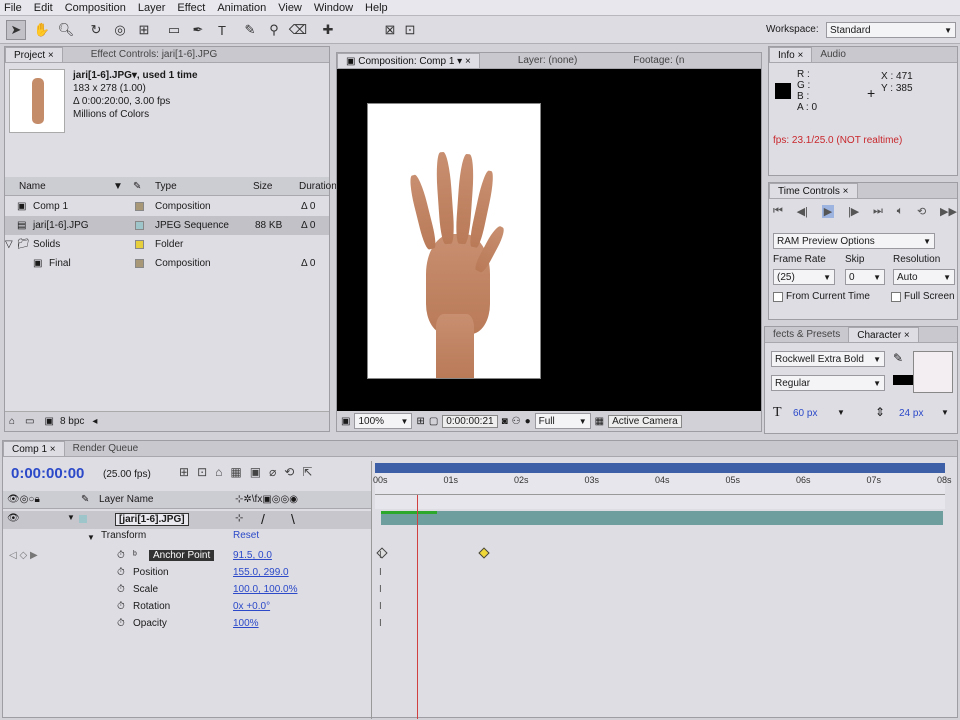 The image size is (960, 720). What do you see at coordinates (252, 555) in the screenshot?
I see `property-value: 91.5, 0.0` at bounding box center [252, 555].